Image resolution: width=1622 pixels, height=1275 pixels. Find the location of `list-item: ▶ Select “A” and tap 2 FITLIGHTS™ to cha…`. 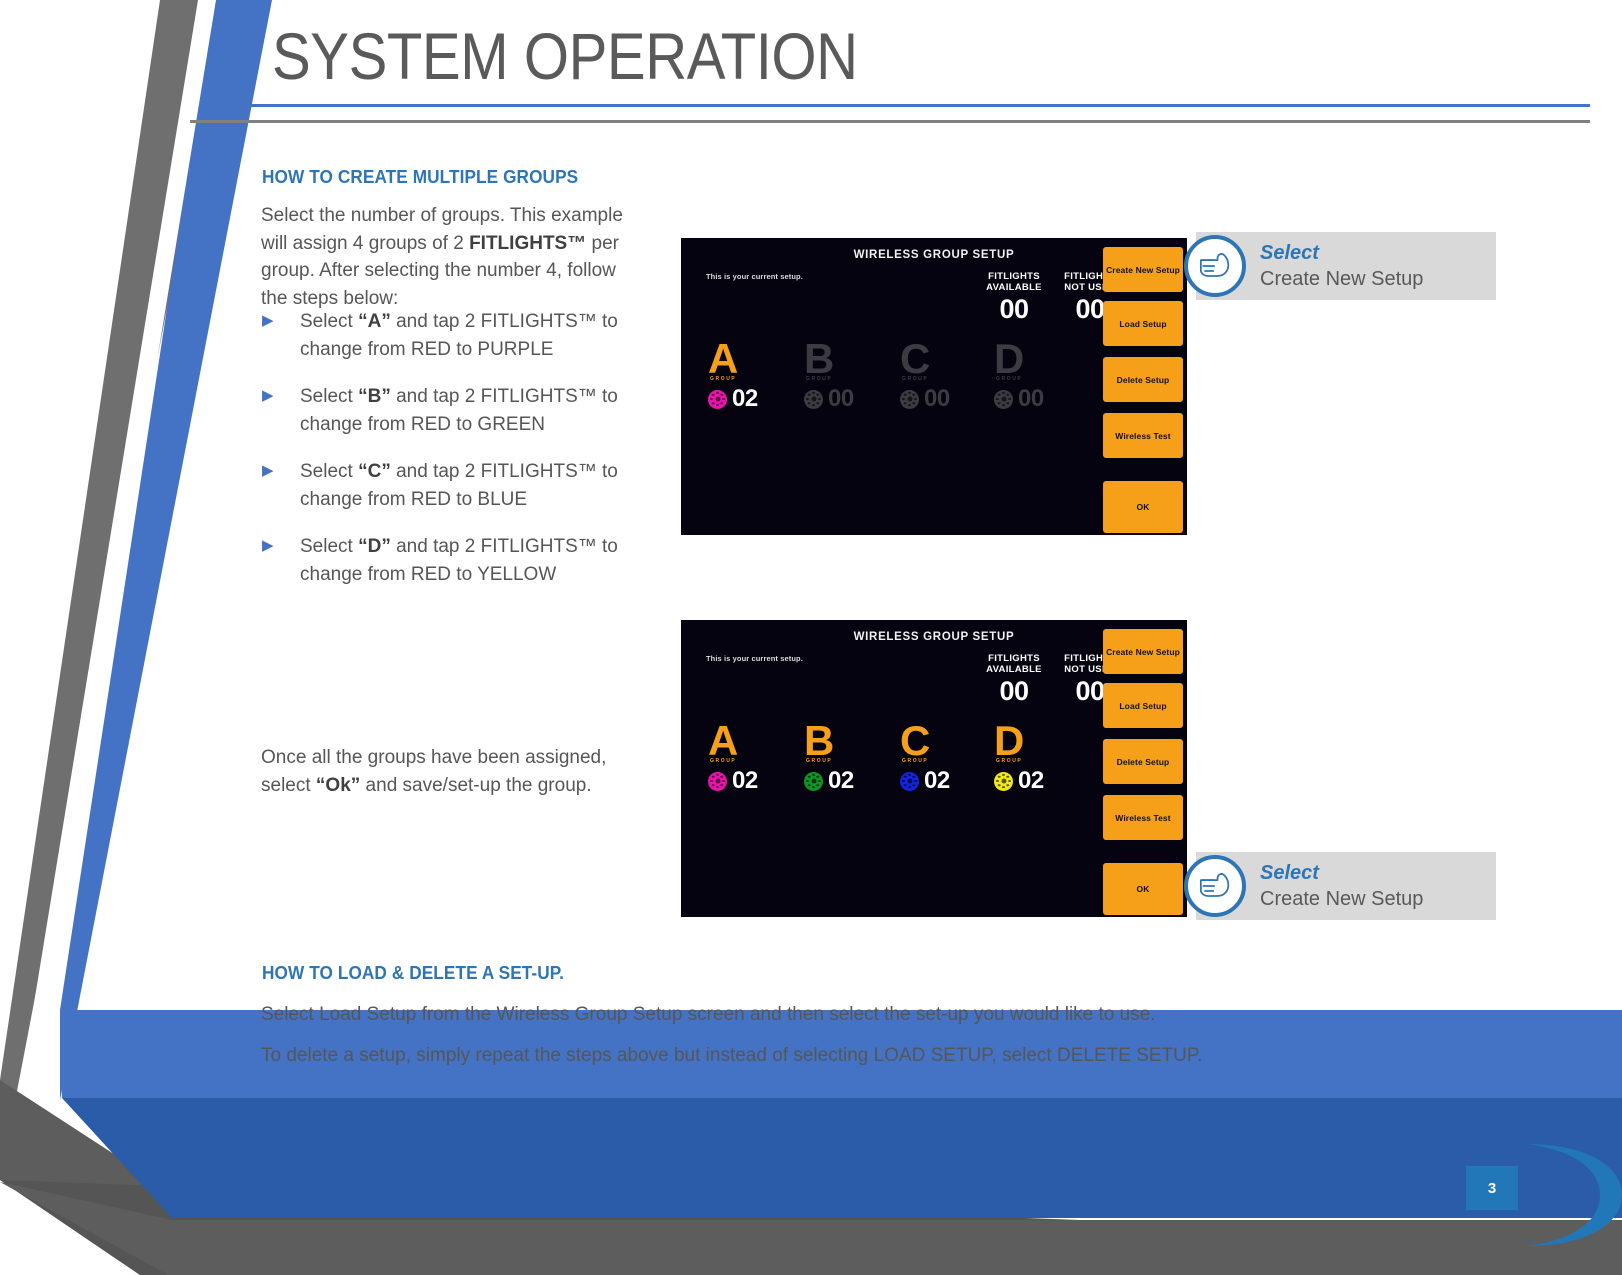

list-item: ▶ Select “A” and tap 2 FITLIGHTS™ to cha… is located at coordinates (452, 335).